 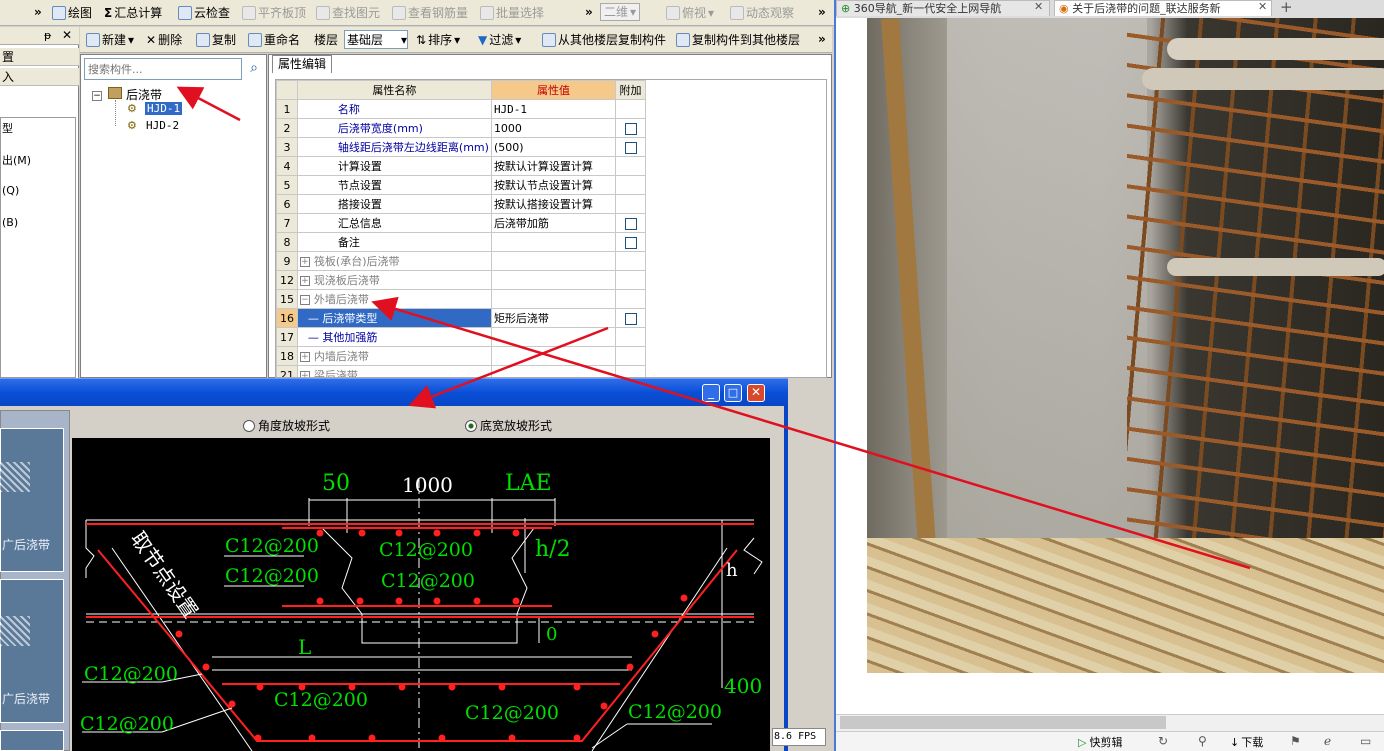 I want to click on table-row: 15− 外墙后浇带, so click(x=461, y=299).